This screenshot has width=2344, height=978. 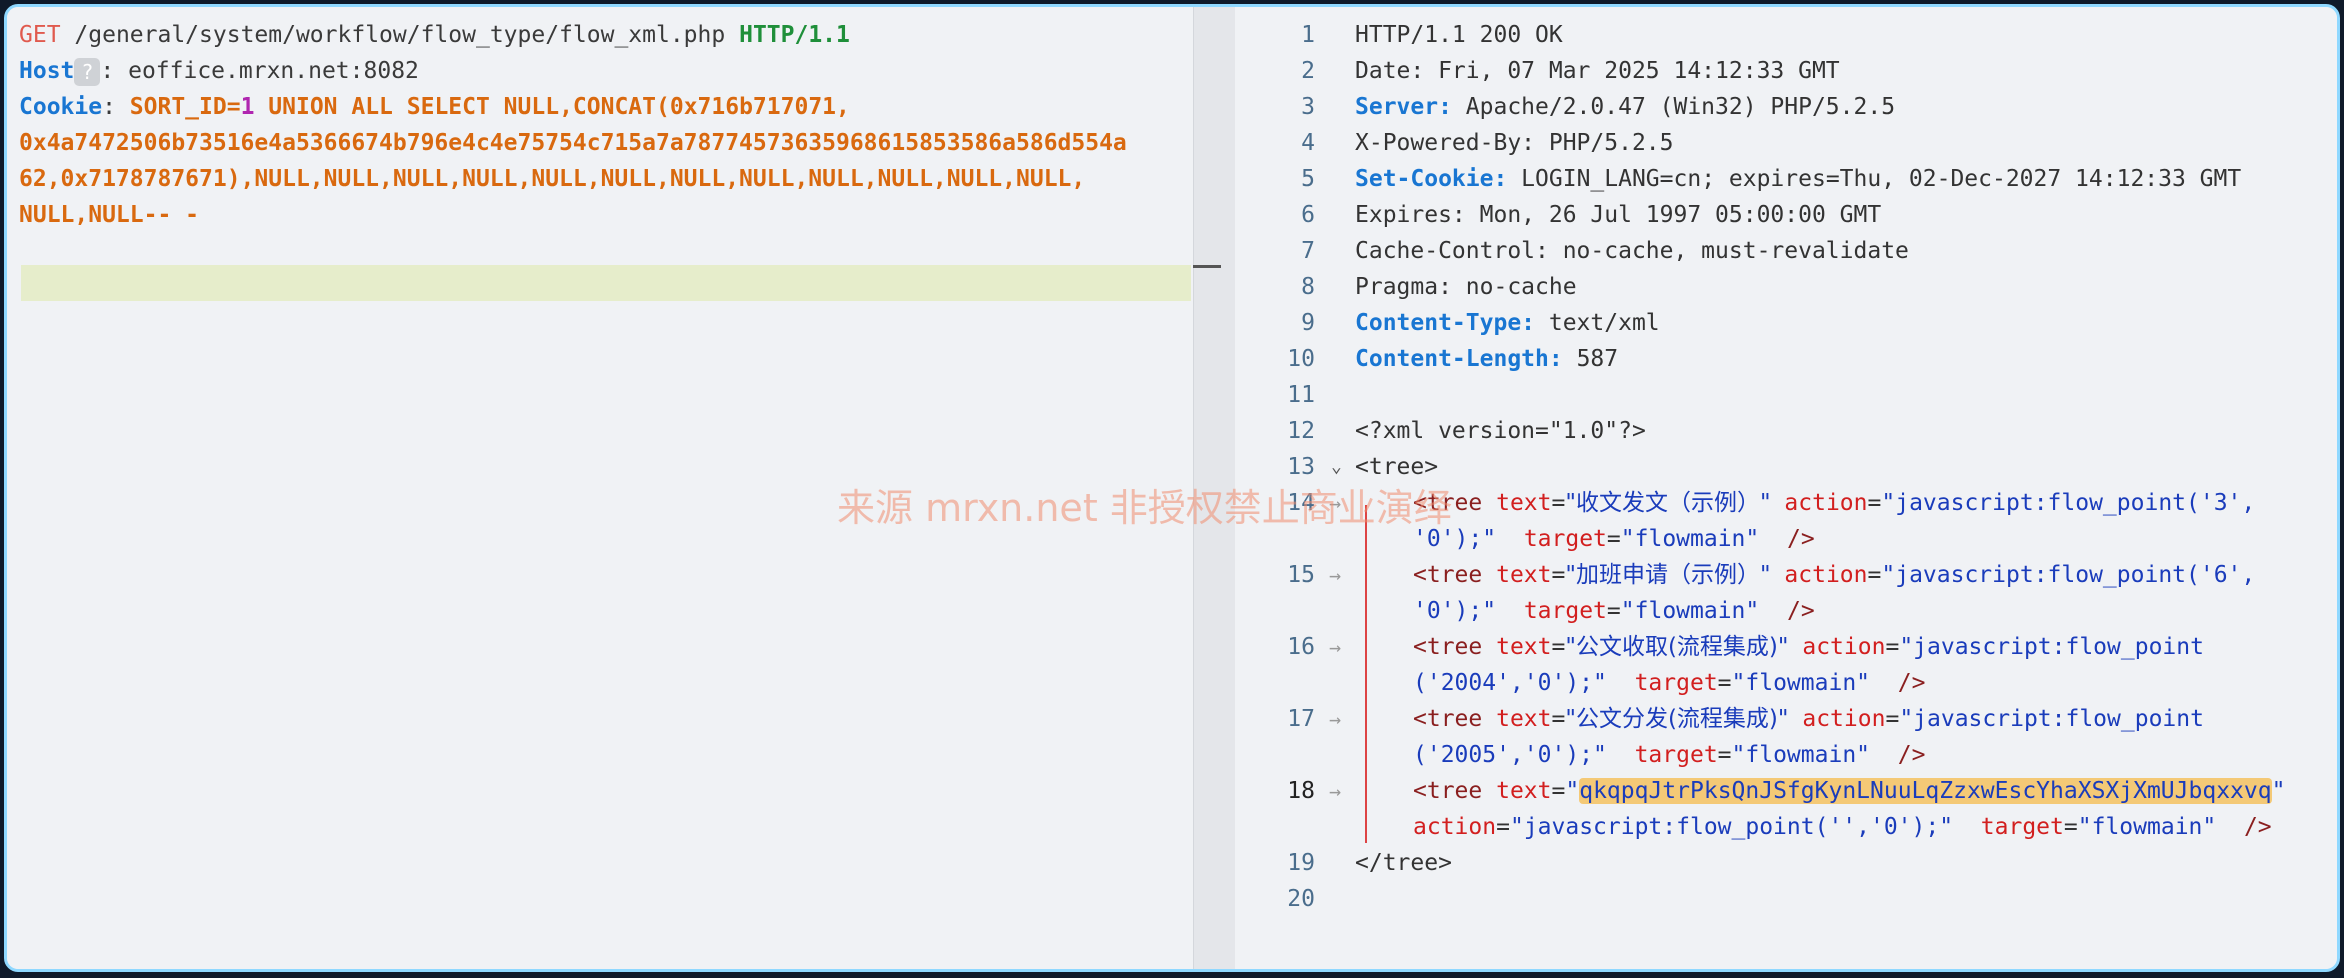 I want to click on server-key: Server:, so click(x=1403, y=107).